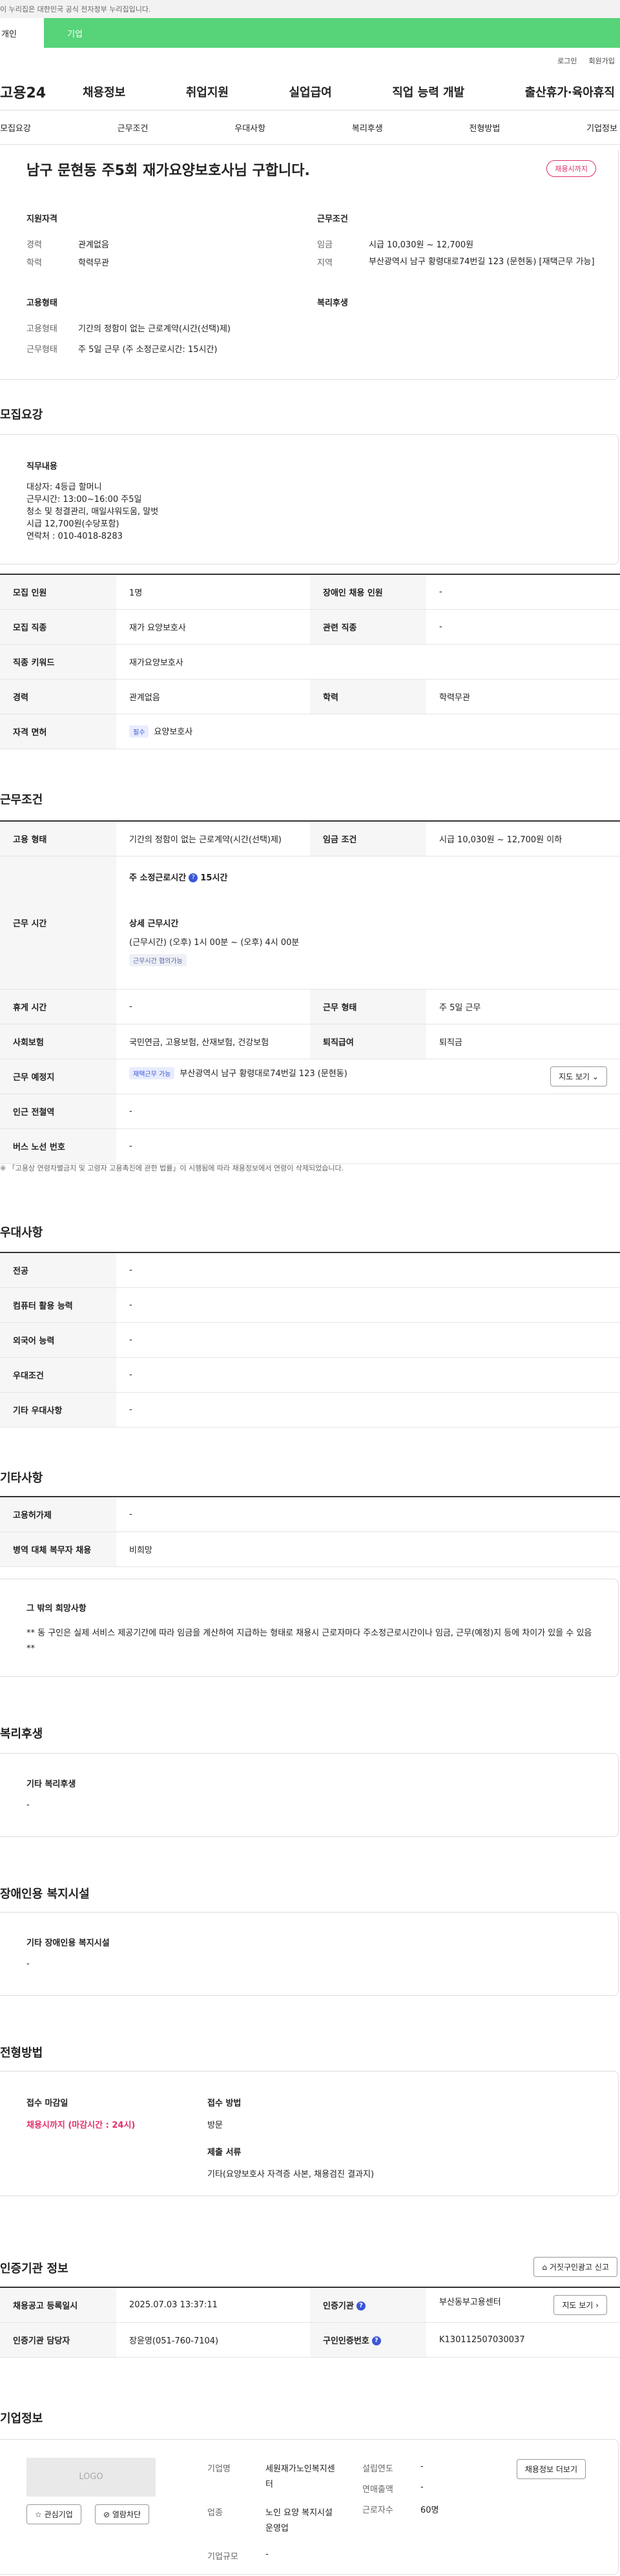  Describe the element at coordinates (368, 1006) in the screenshot. I see `cell-label: 근무 형태` at that location.